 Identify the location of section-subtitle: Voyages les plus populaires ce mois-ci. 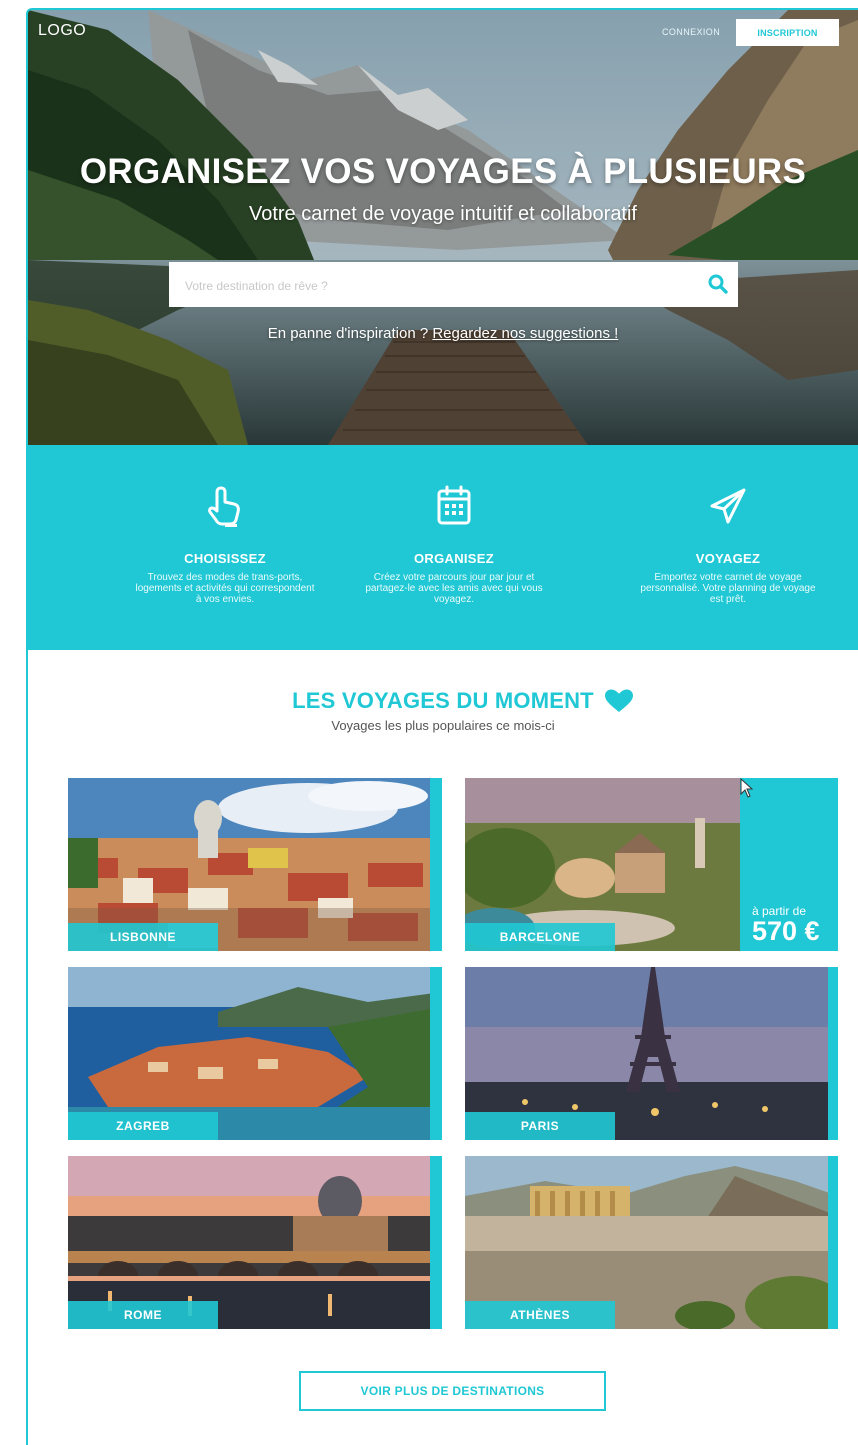
(443, 725).